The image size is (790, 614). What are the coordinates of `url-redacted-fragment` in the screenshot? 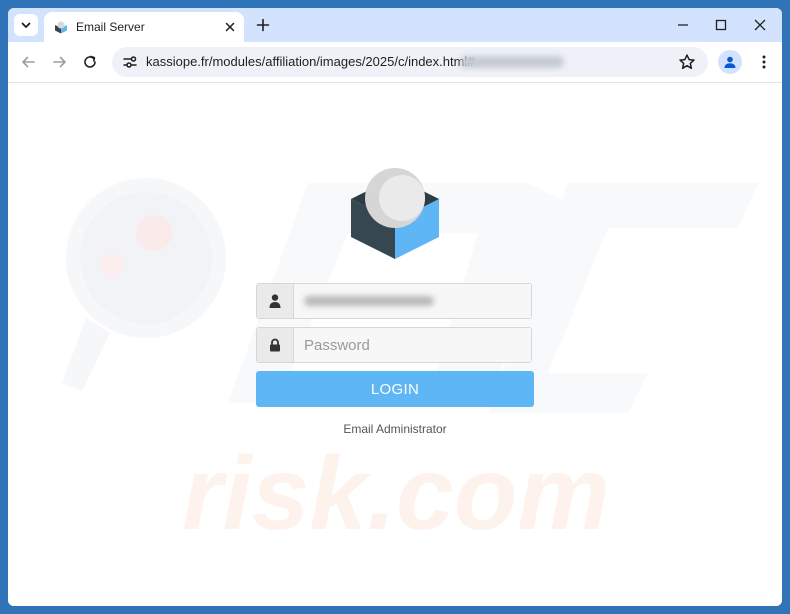 It's located at (512, 62).